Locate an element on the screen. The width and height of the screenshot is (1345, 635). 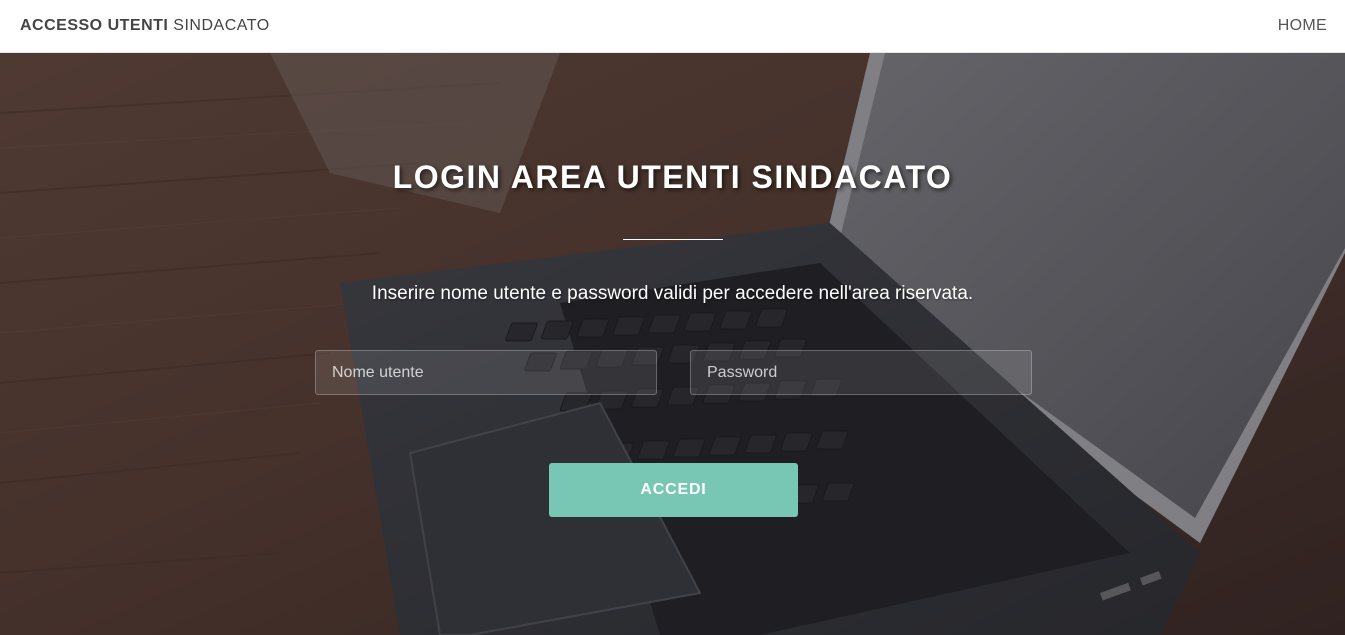
top-navbar: ACCESSO UTENTI SINDACATO HOME is located at coordinates (672, 26).